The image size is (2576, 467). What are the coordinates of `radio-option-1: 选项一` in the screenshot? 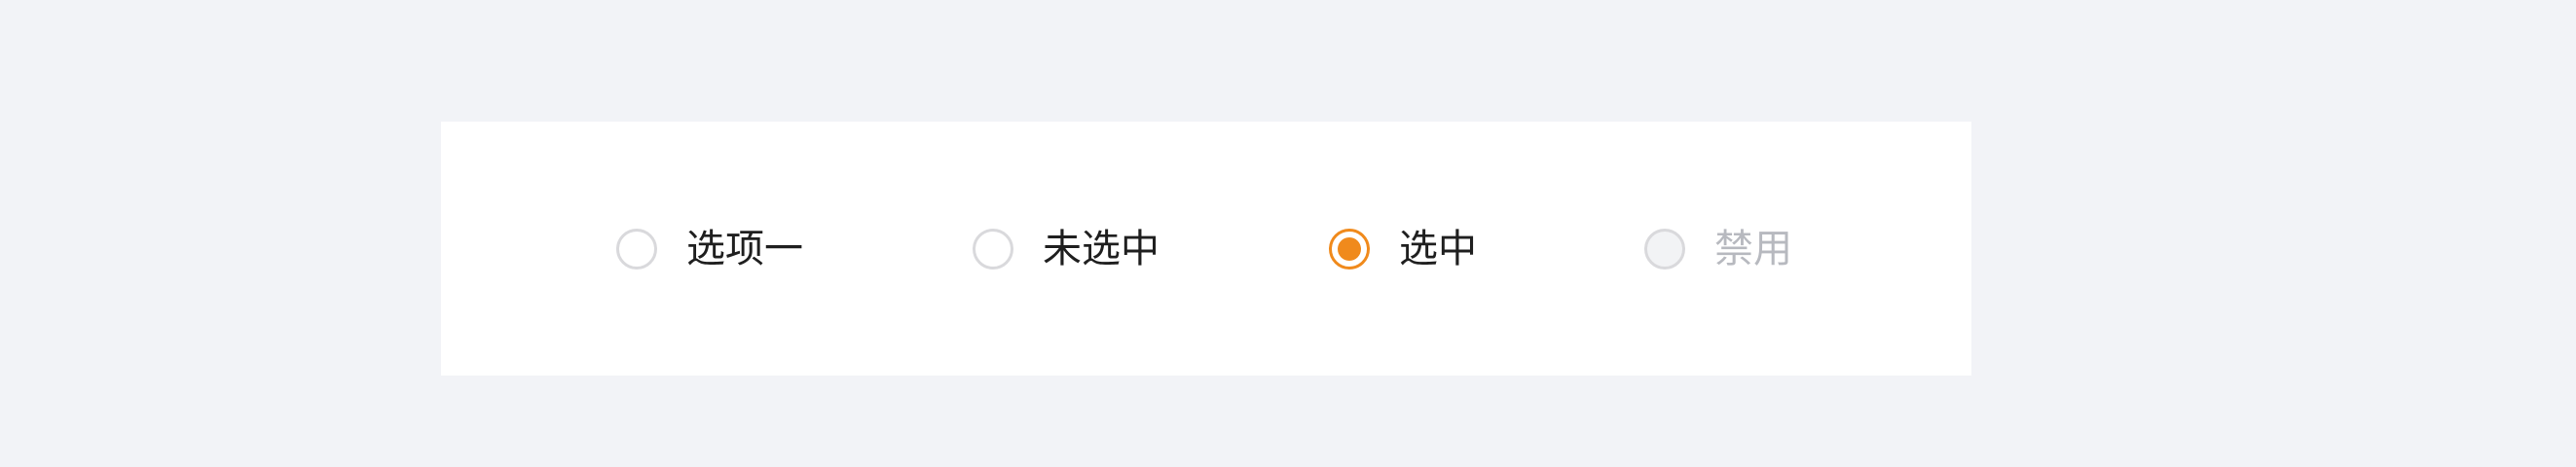 It's located at (709, 249).